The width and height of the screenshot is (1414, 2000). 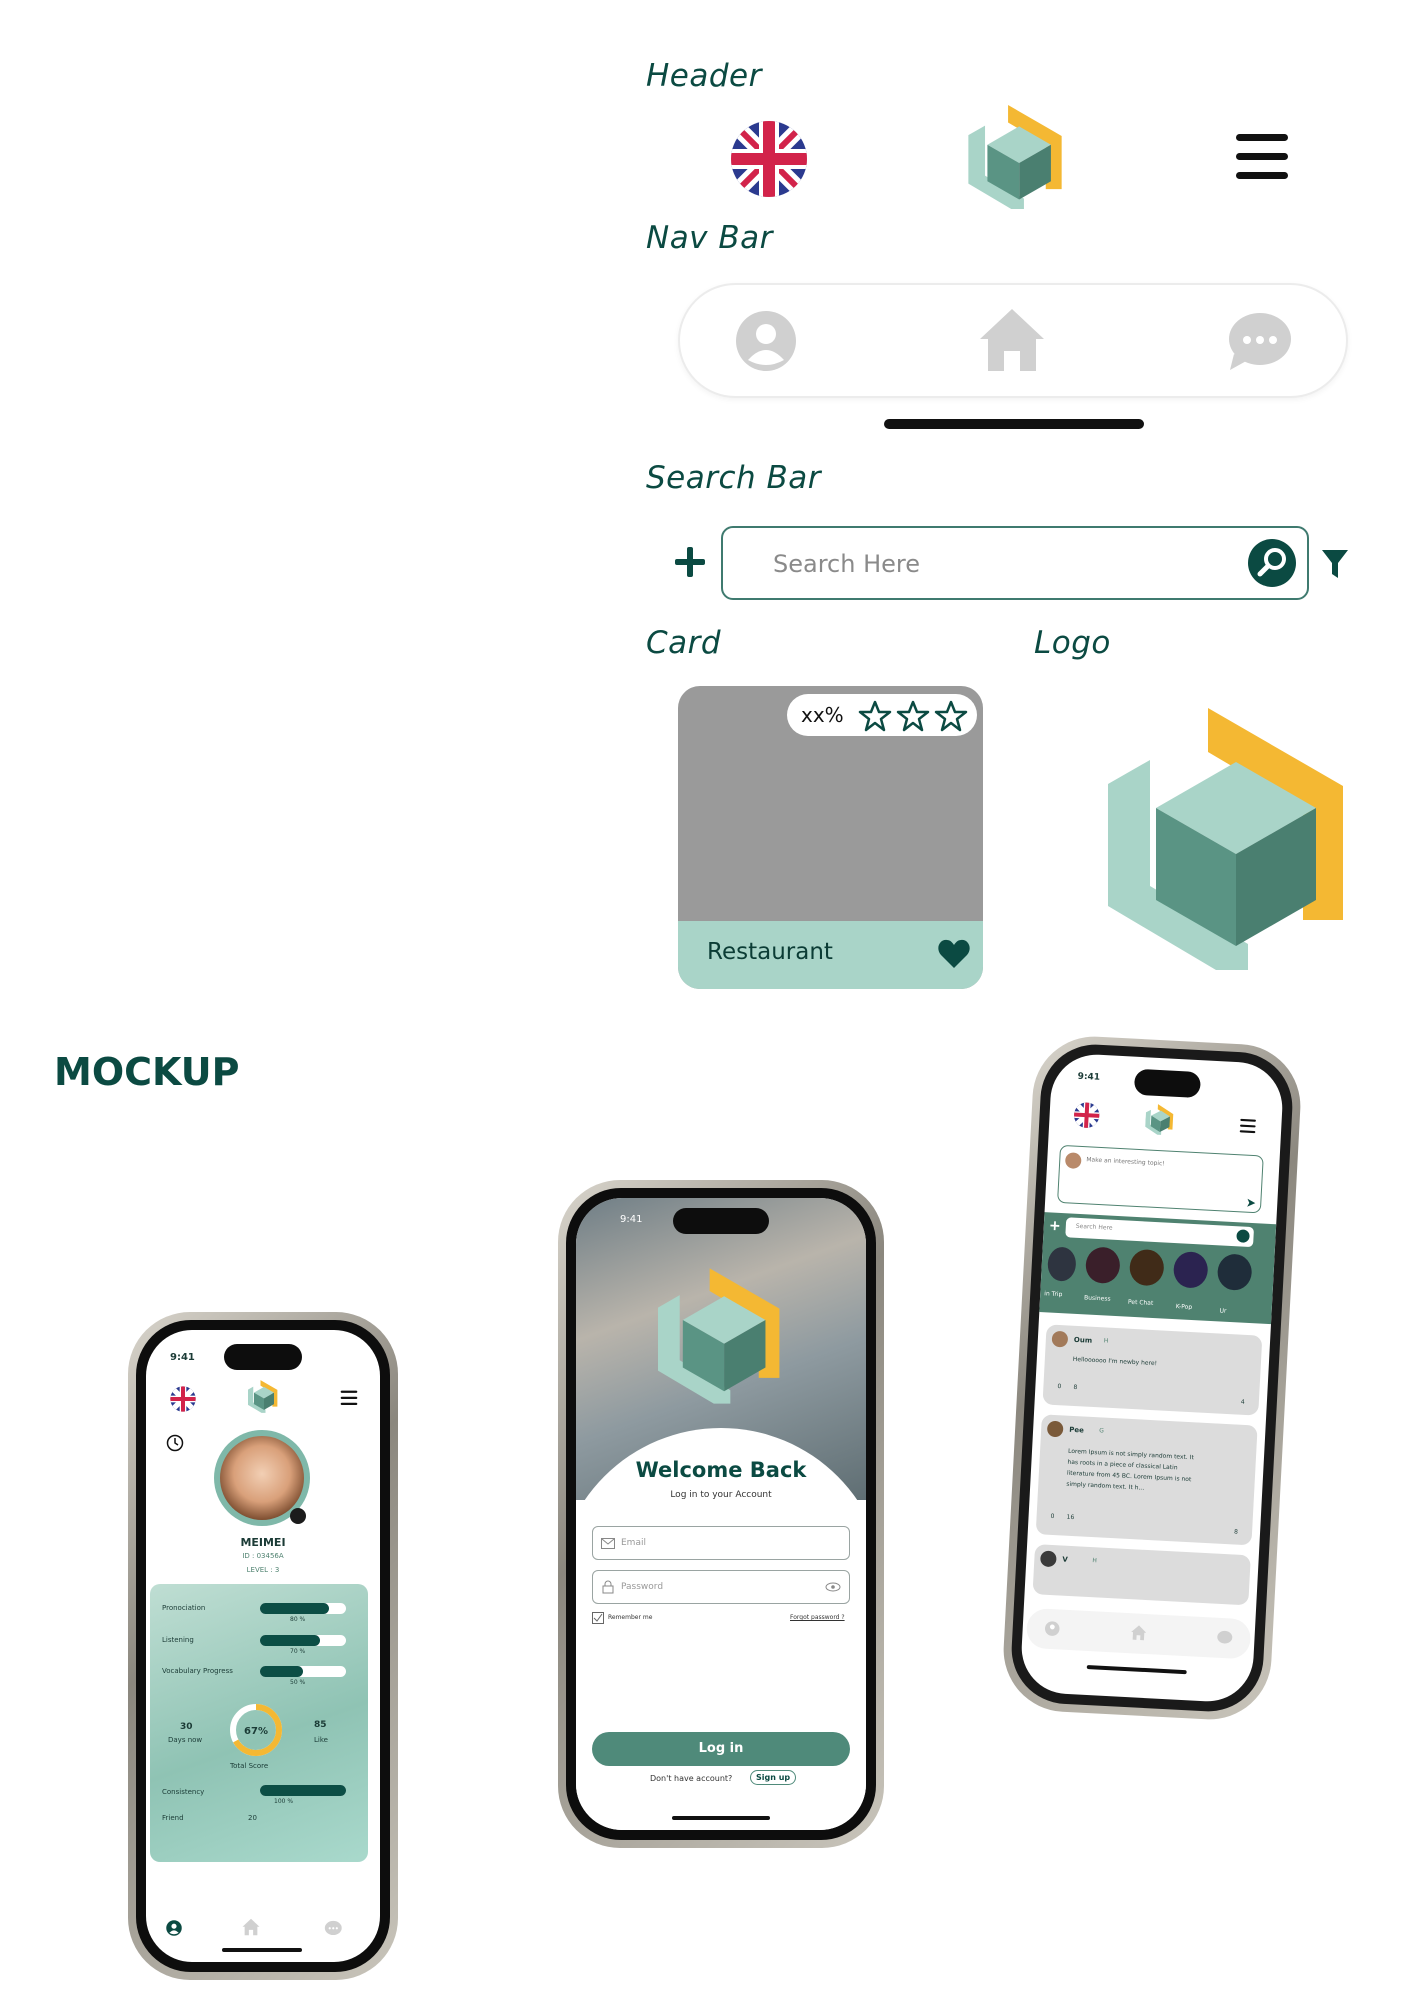 I want to click on stat-value-pronunciation: 80 %, so click(x=298, y=1619).